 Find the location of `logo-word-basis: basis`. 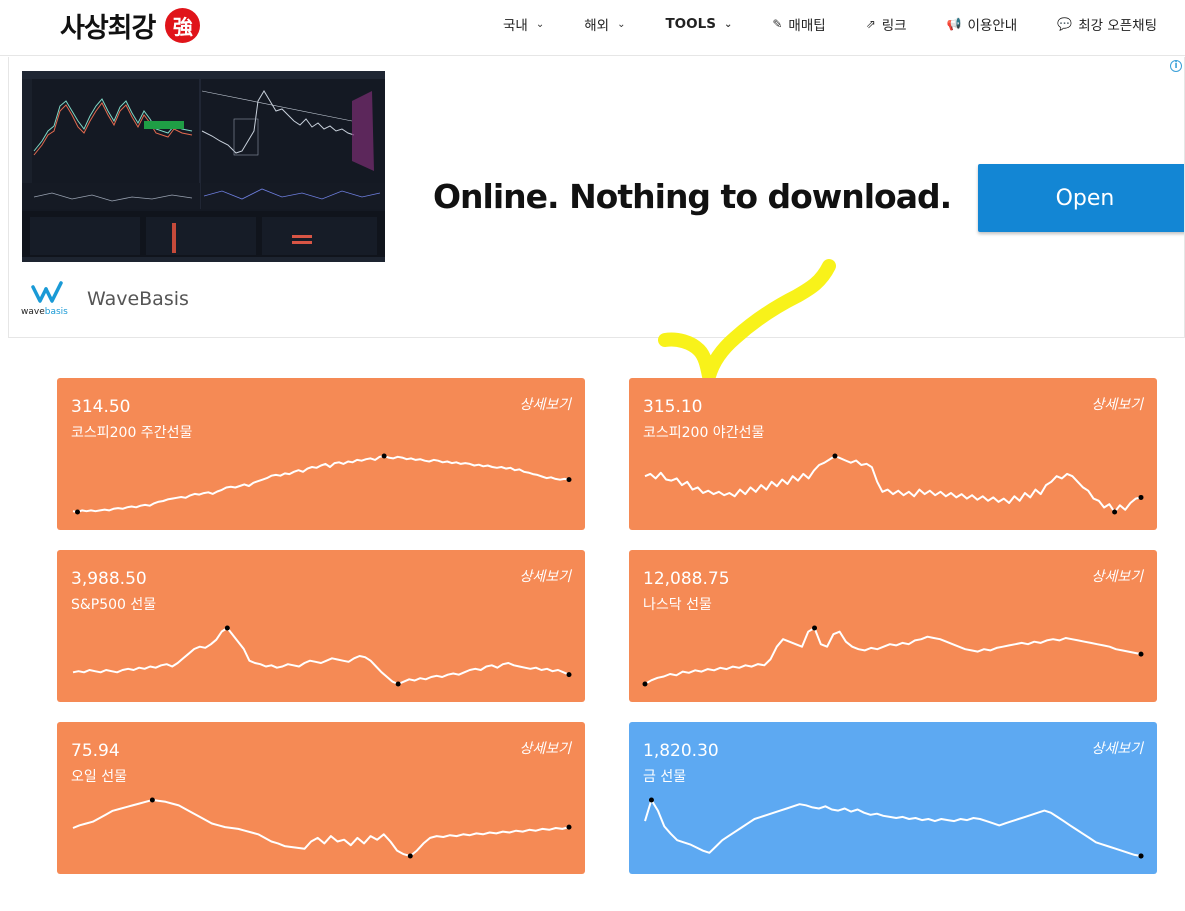

logo-word-basis: basis is located at coordinates (56, 312).